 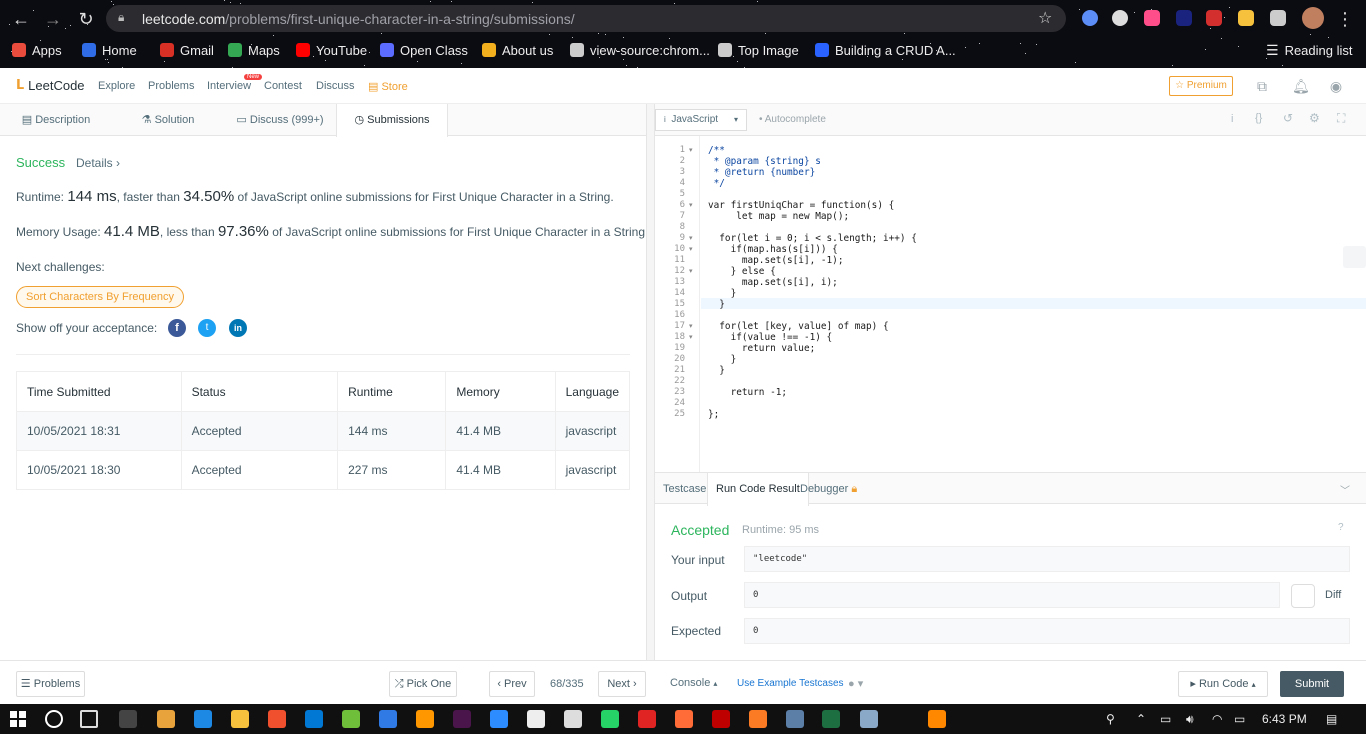 What do you see at coordinates (238, 328) in the screenshot?
I see `linkedin-icon: in` at bounding box center [238, 328].